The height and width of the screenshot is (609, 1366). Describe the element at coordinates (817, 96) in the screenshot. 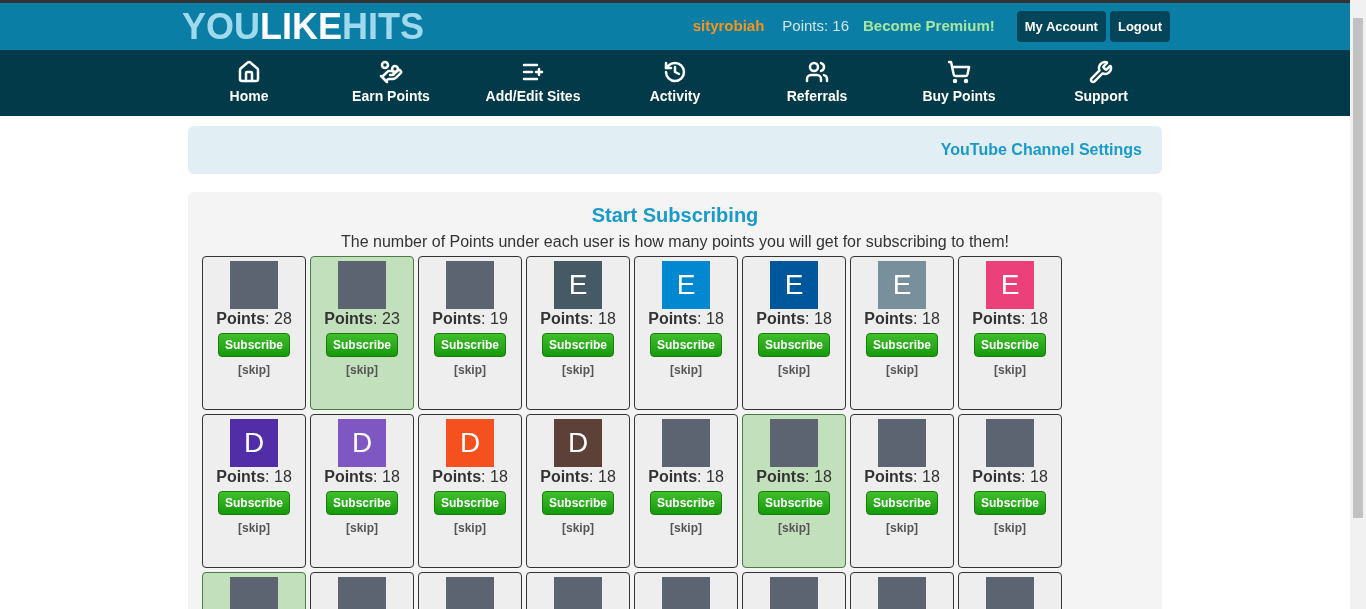

I see `nav-link: Referrals` at that location.